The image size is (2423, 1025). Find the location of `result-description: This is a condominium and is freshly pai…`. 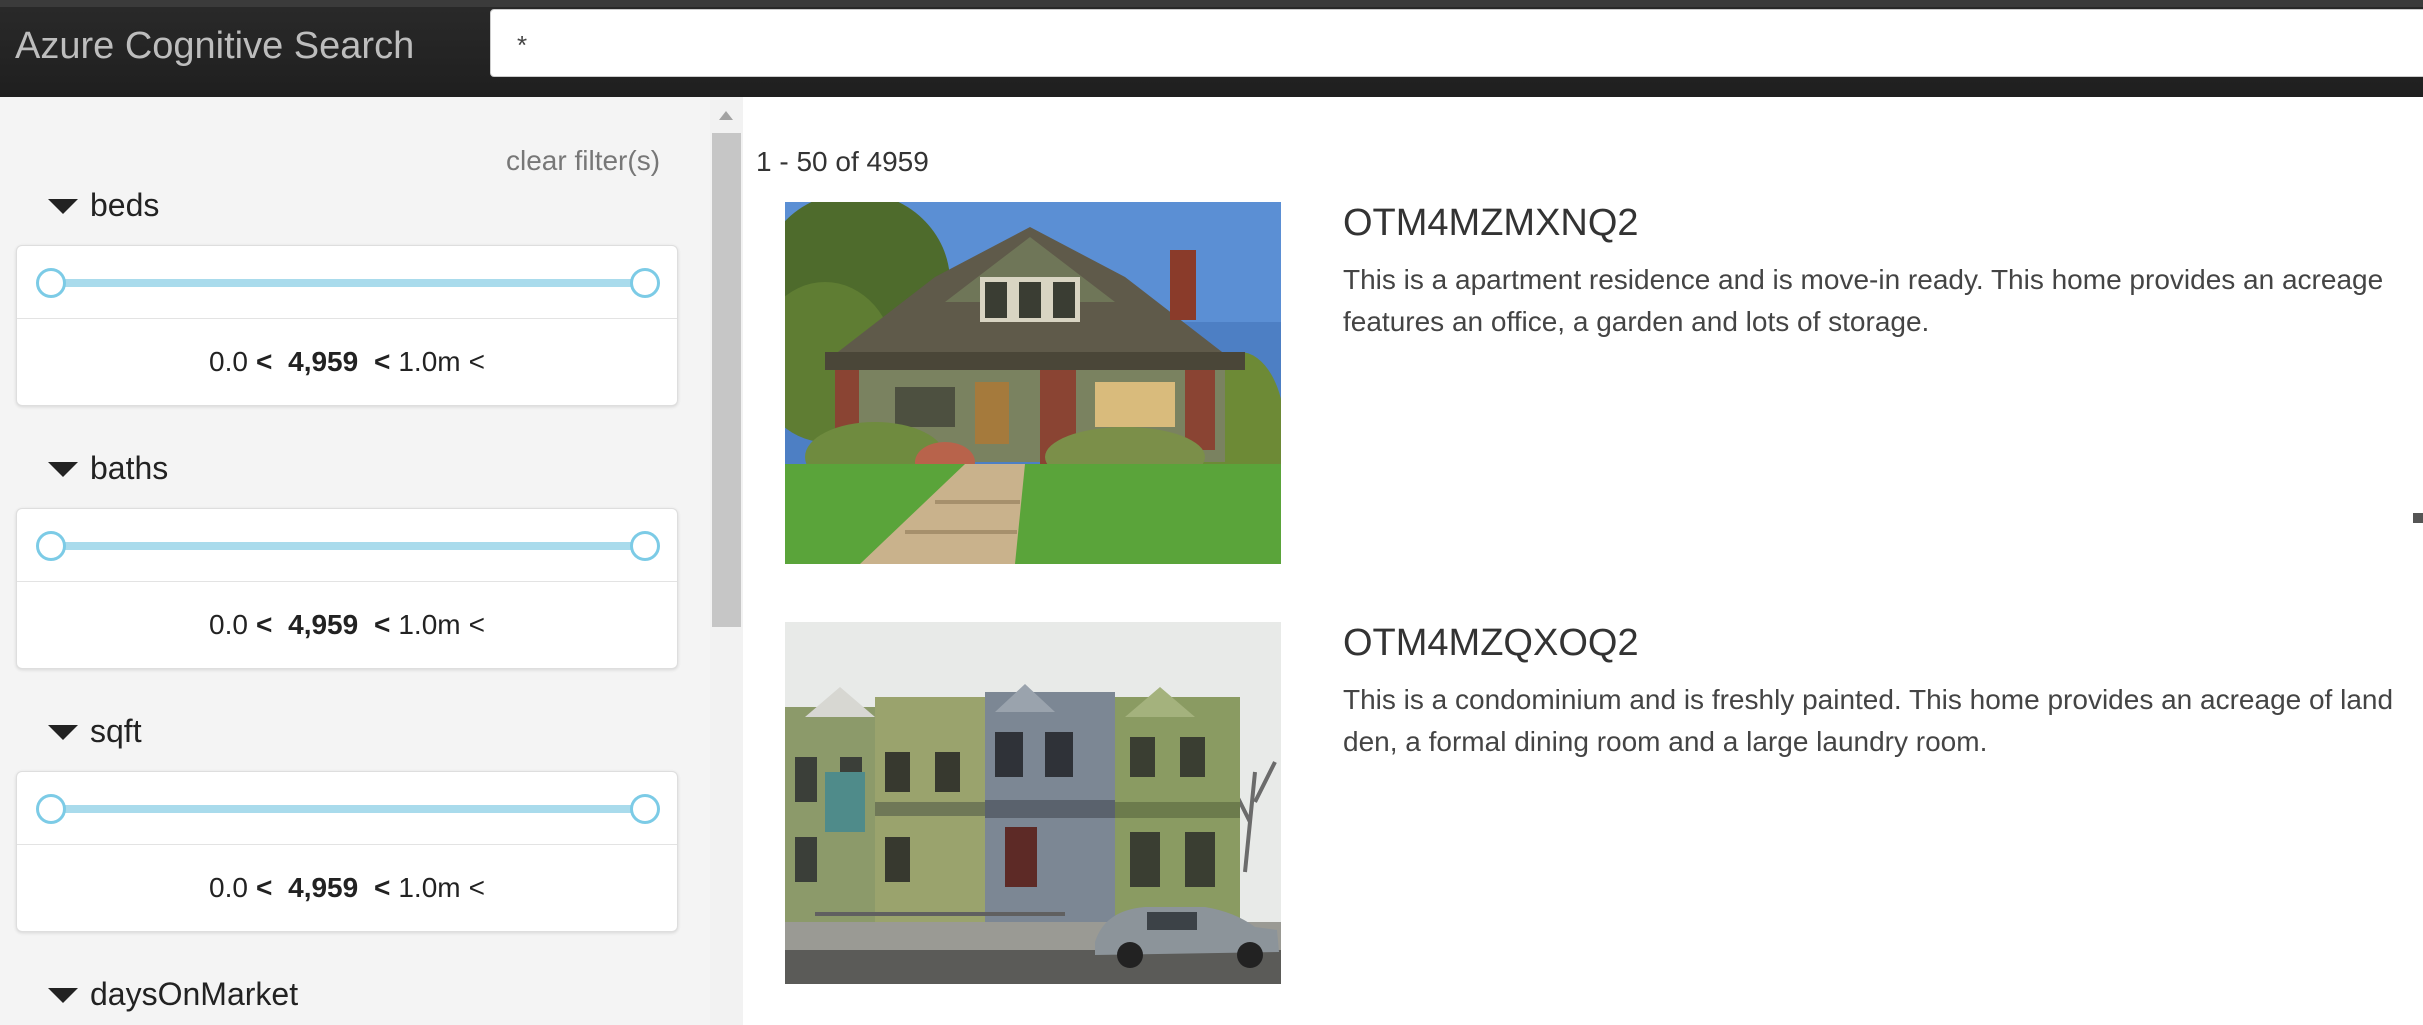

result-description: This is a condominium and is freshly pai… is located at coordinates (1883, 721).